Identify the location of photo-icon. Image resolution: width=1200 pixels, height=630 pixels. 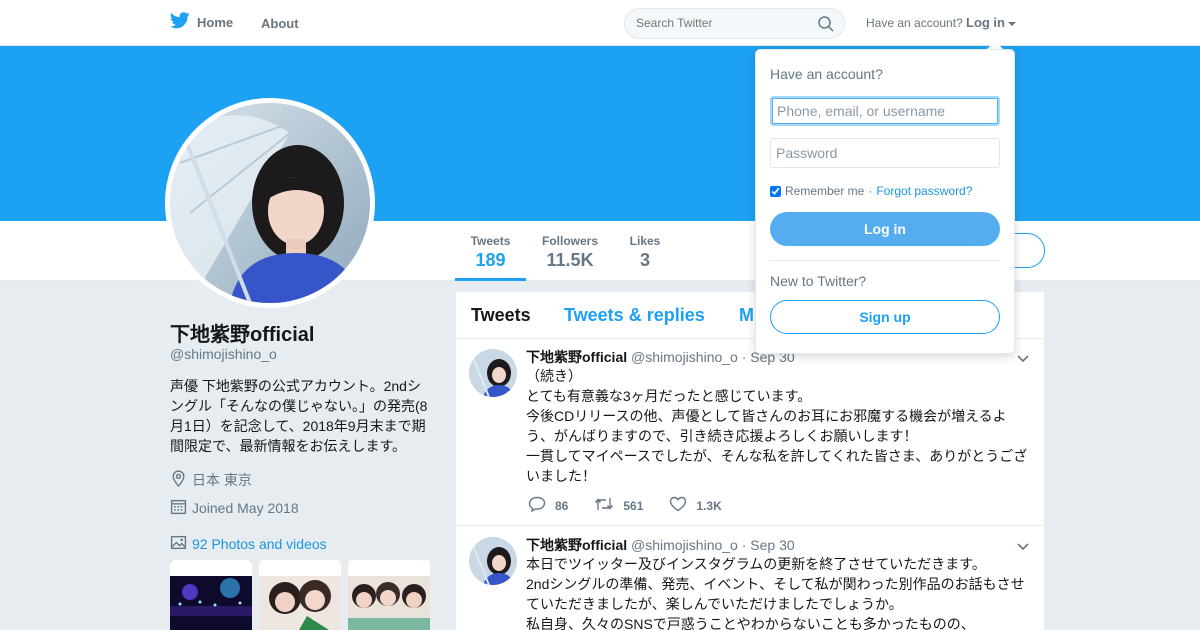
(178, 544).